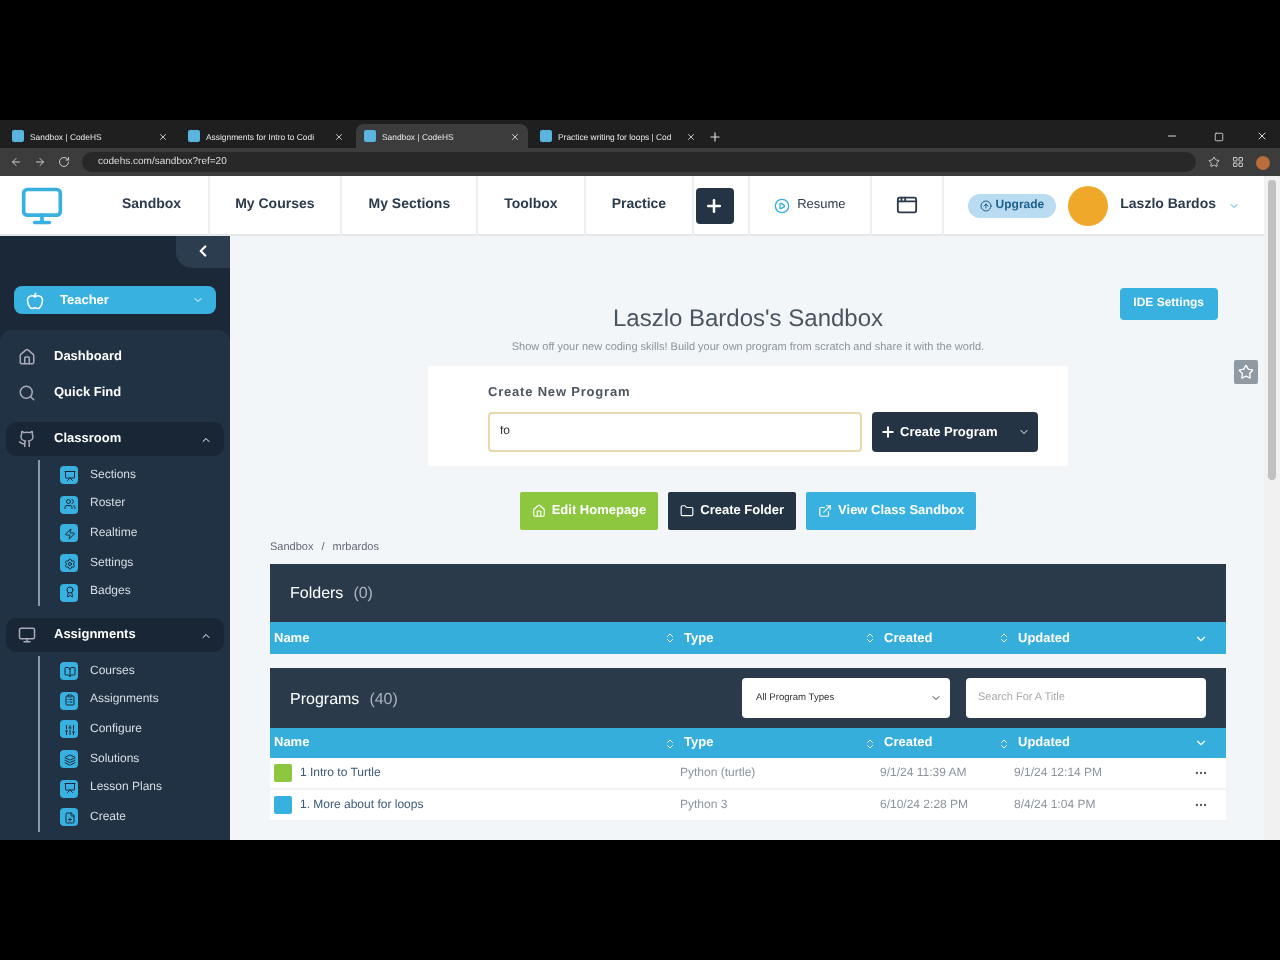 This screenshot has height=960, width=1280. I want to click on collapse-button, so click(203, 252).